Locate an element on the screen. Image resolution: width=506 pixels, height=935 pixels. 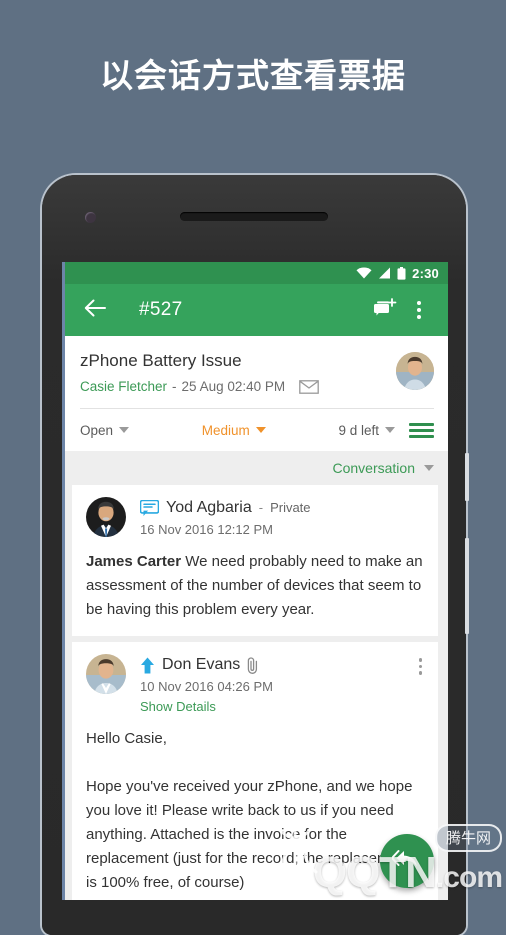
overflow-menu-icon is located at coordinates (419, 310).